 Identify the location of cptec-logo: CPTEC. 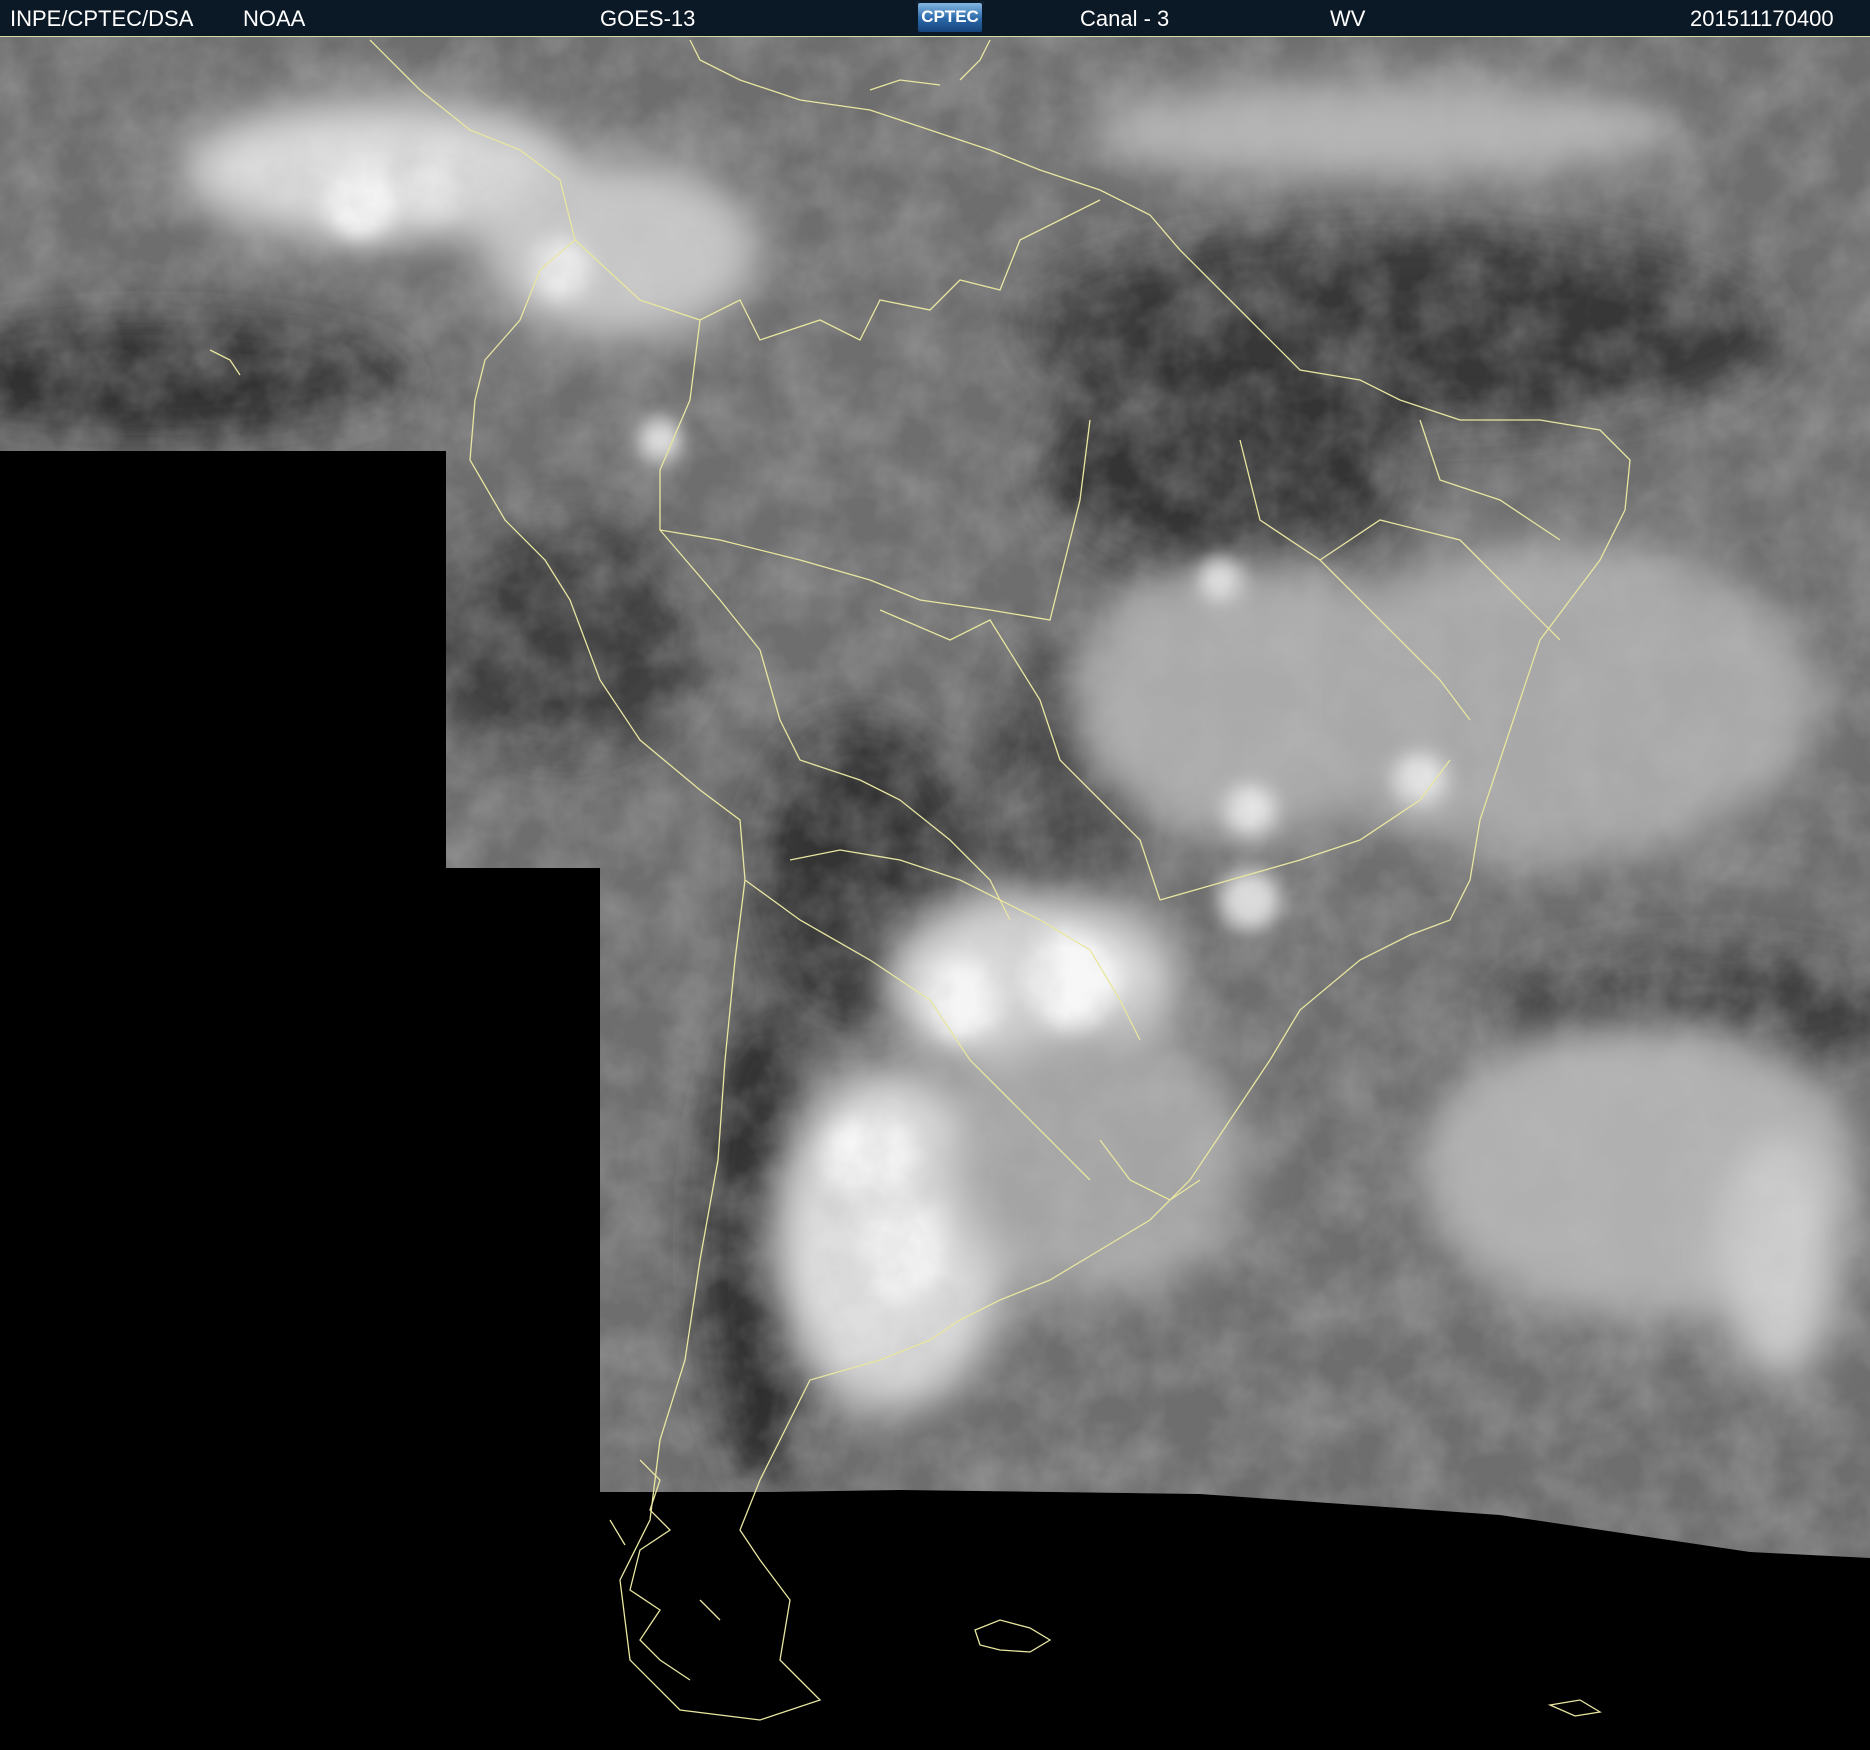
(950, 17).